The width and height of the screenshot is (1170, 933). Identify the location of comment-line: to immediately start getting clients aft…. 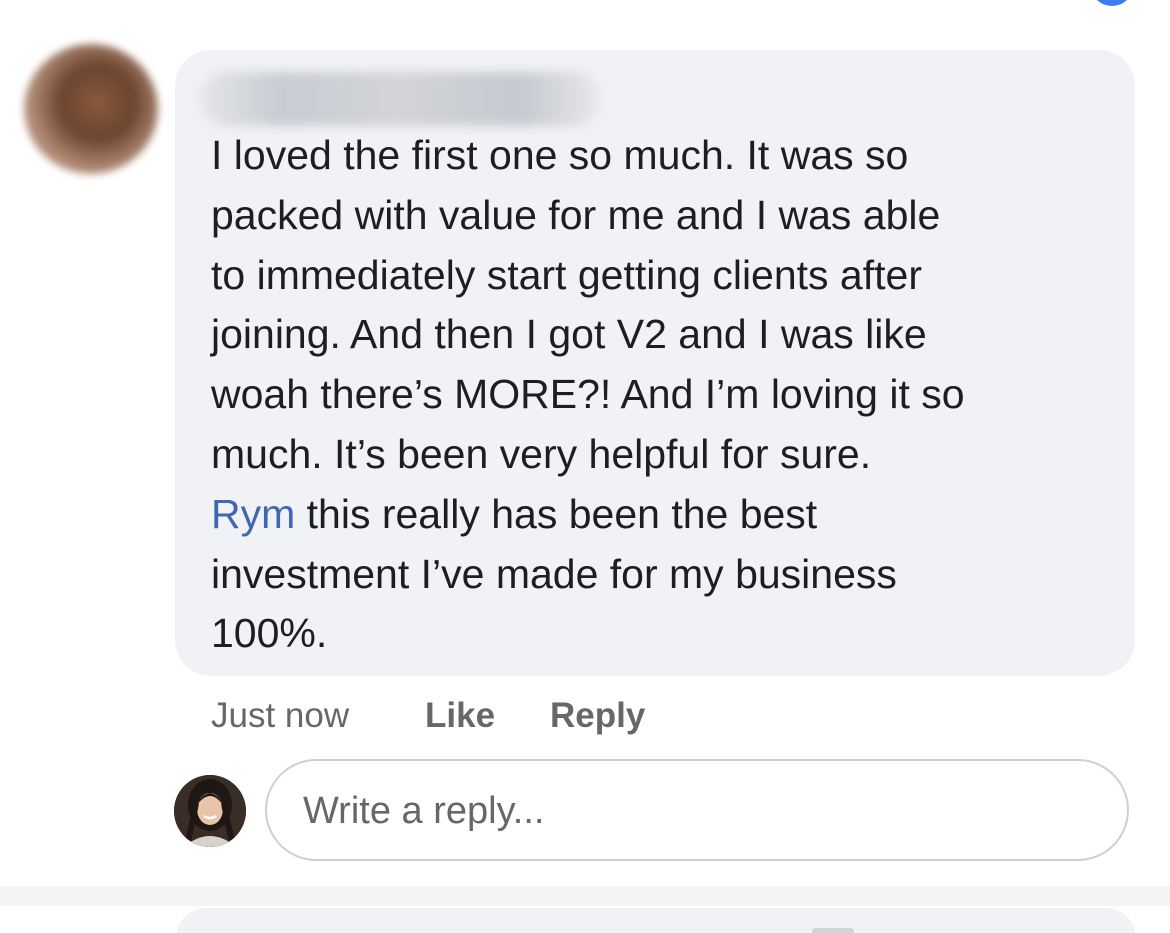
(566, 274).